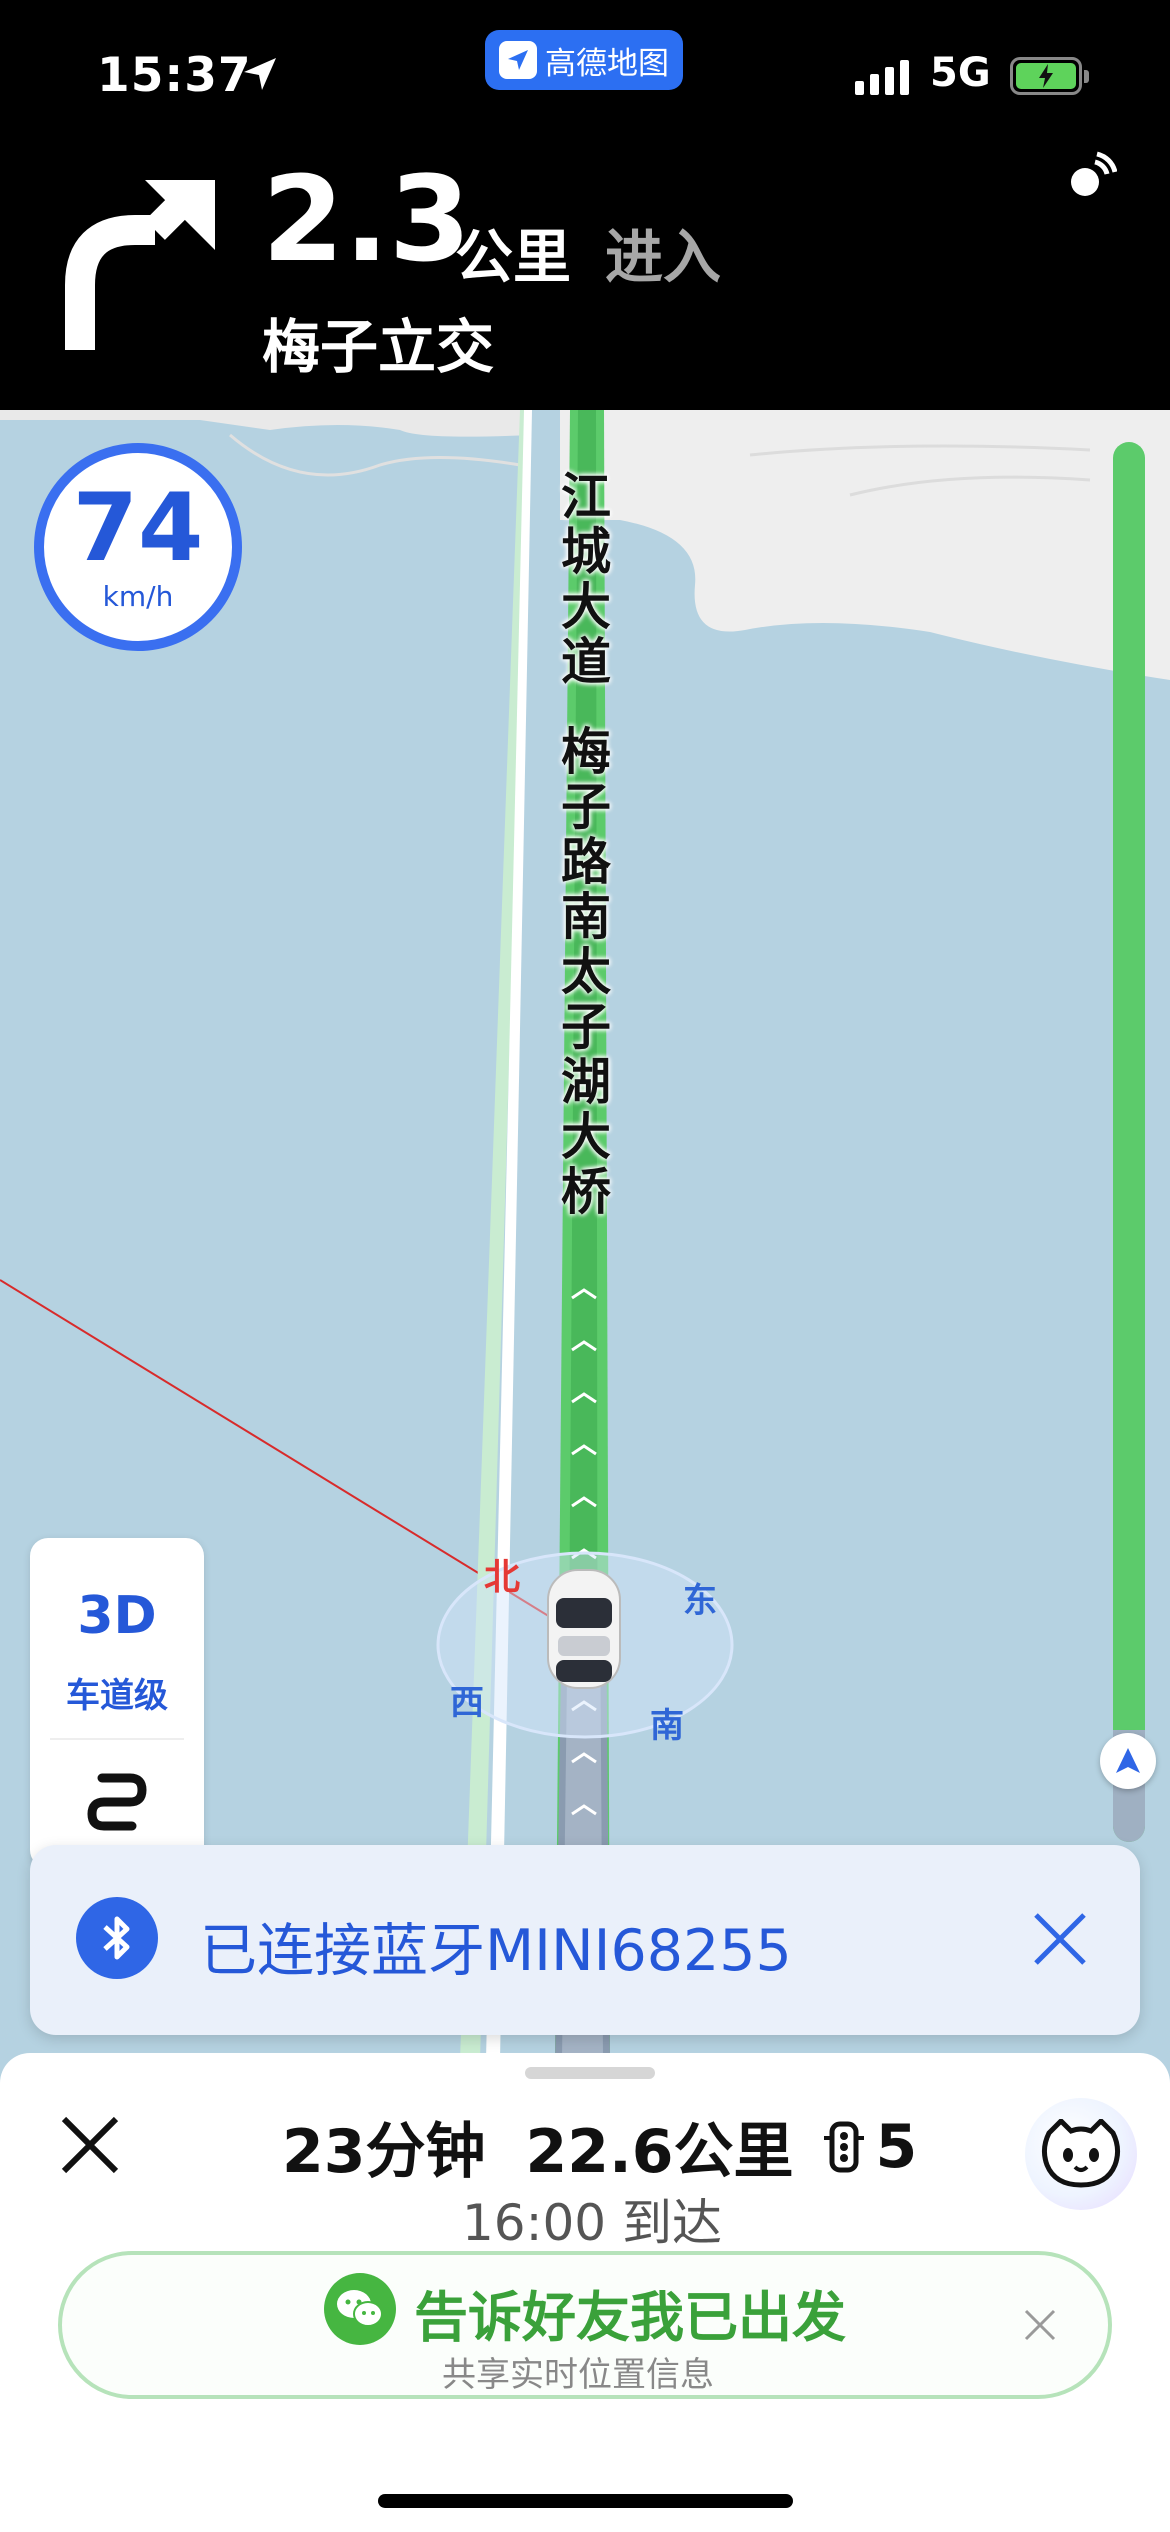  Describe the element at coordinates (513, 257) in the screenshot. I see `turn-distance-unit: 公里` at that location.